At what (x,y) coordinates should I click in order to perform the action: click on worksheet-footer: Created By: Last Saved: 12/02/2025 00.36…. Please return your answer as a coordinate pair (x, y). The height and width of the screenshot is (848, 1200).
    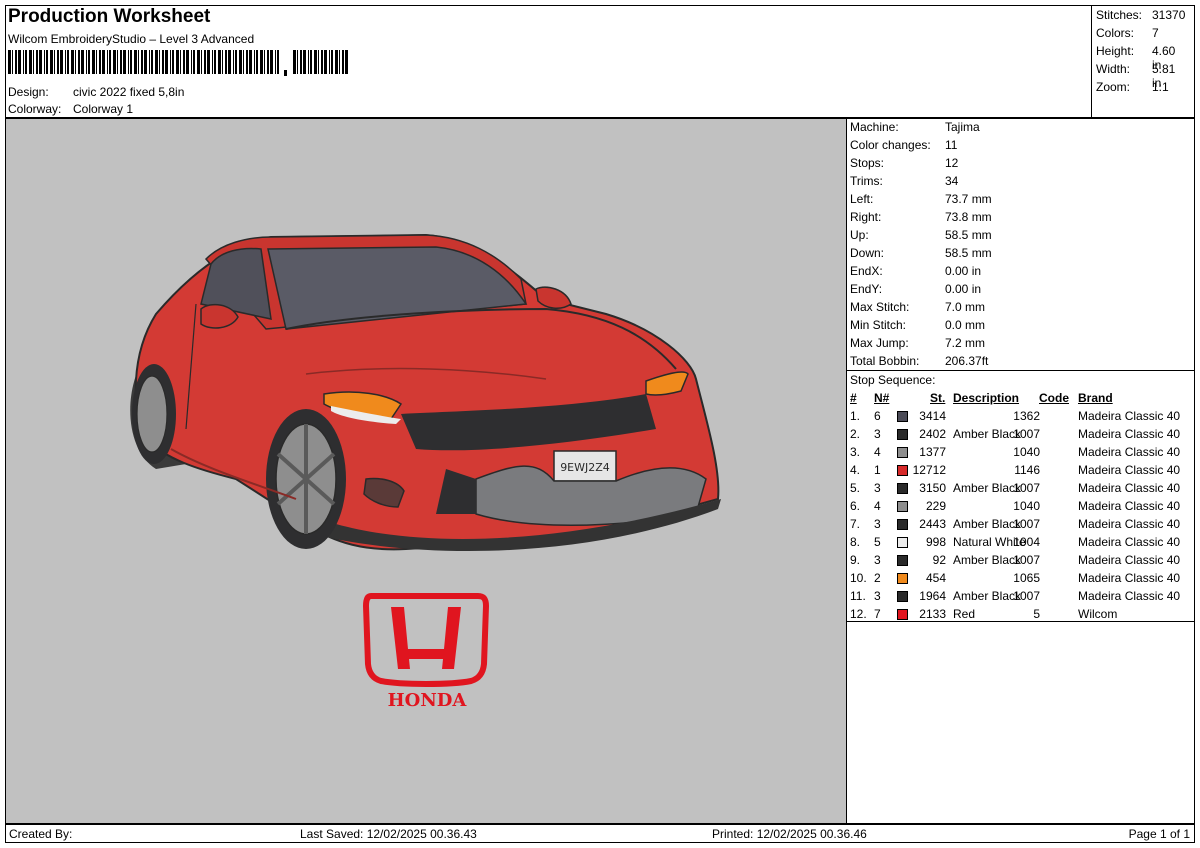
    Looking at the image, I should click on (600, 833).